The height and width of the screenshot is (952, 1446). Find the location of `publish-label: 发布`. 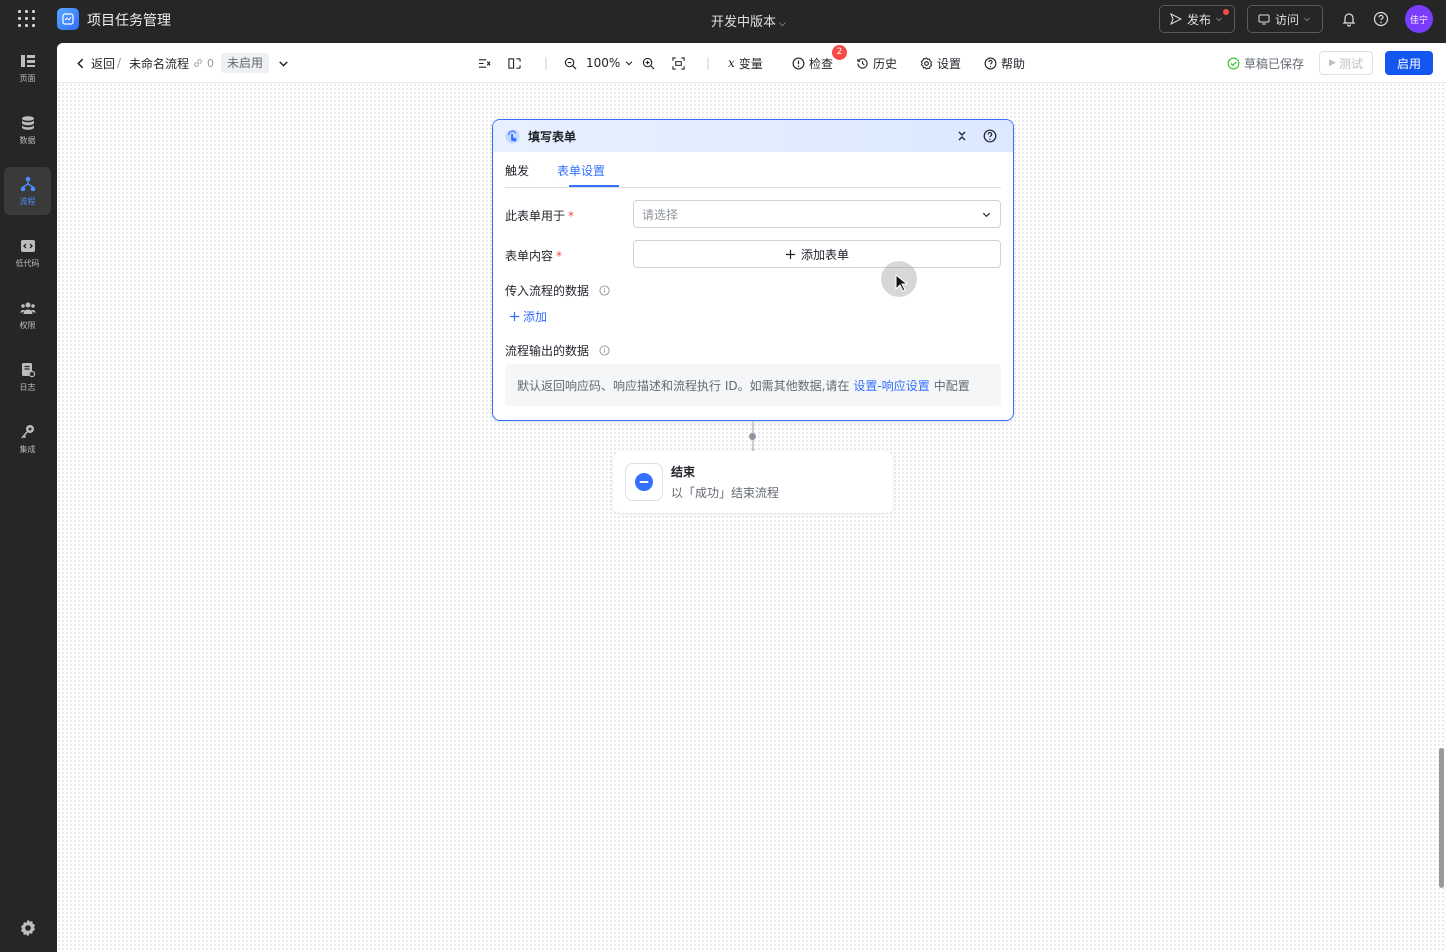

publish-label: 发布 is located at coordinates (1199, 19).